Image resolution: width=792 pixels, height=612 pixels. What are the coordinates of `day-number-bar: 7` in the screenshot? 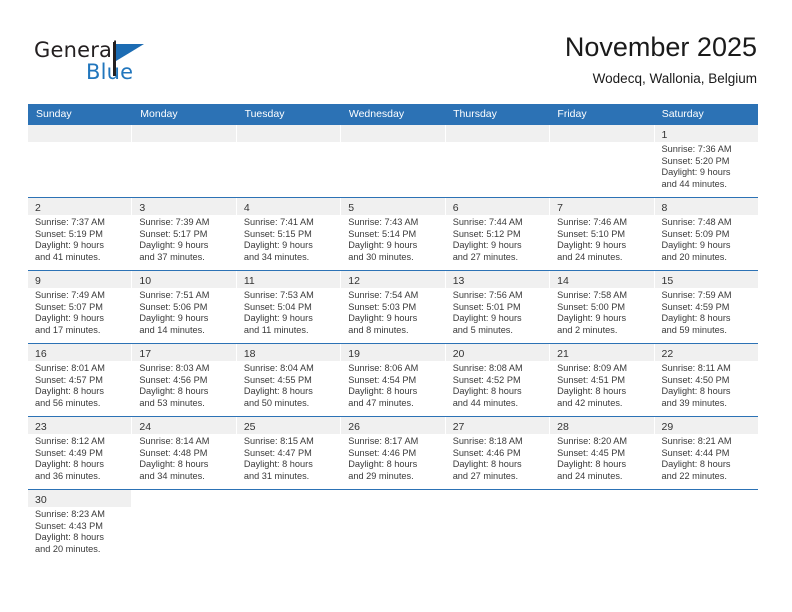 It's located at (602, 206).